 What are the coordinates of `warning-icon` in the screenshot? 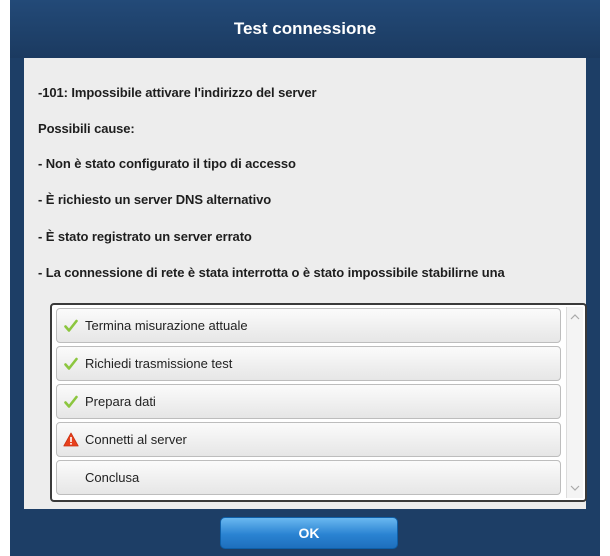 It's located at (71, 440).